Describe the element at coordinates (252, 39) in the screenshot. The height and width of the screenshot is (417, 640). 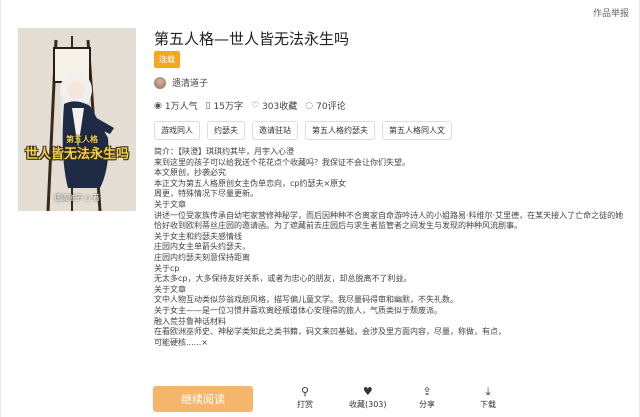
I see `book-title: 第五人格—世人皆无法永生吗` at that location.